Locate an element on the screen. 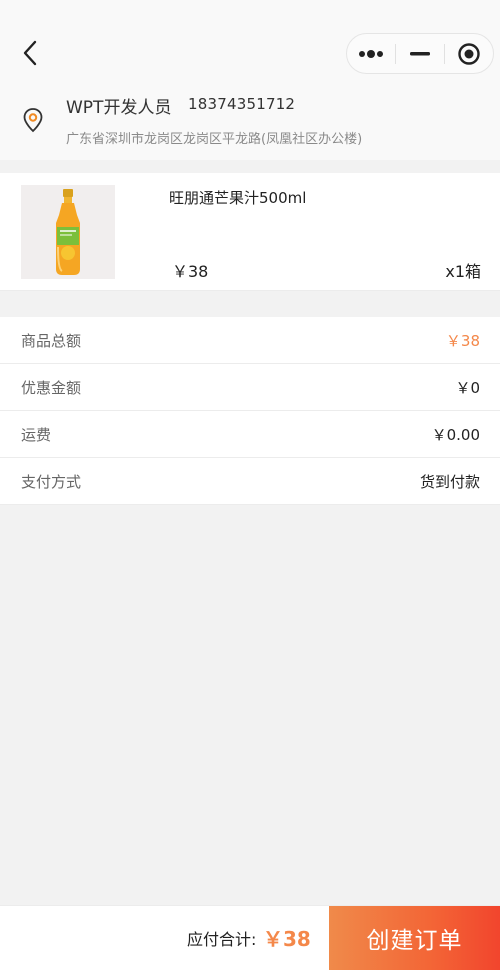 This screenshot has width=500, height=970. shipping-value: ￥0.00 is located at coordinates (455, 434).